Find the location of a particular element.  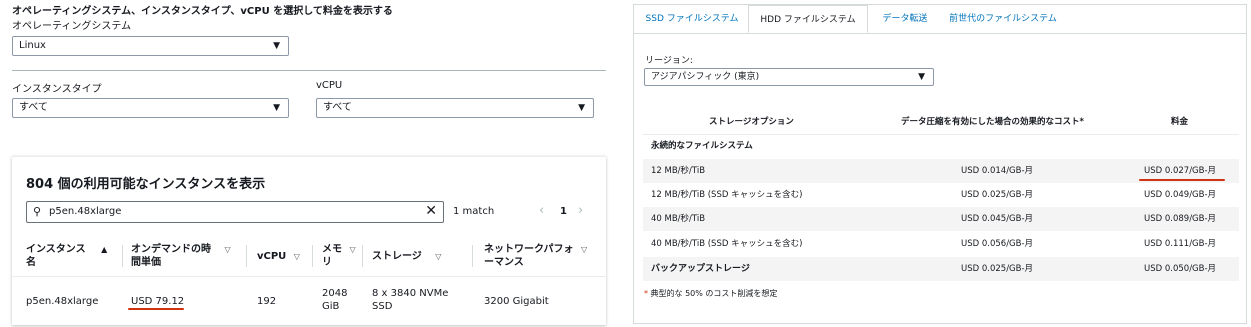

cell-network: 3200 Gigabit is located at coordinates (516, 301).